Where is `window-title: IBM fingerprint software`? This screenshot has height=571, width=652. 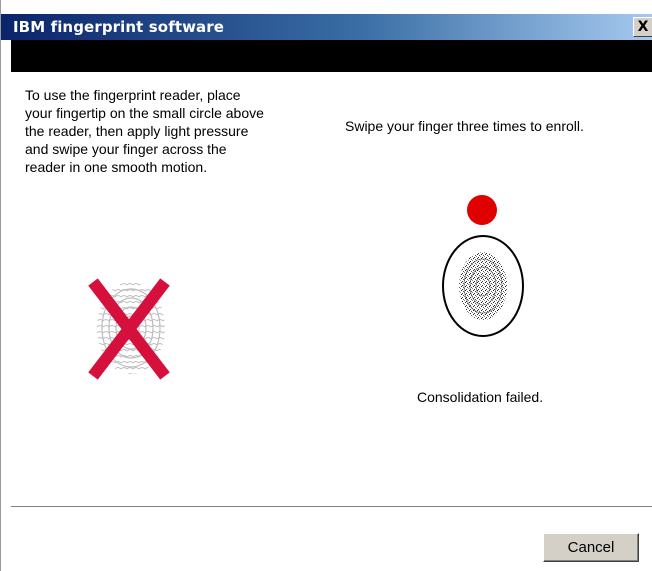 window-title: IBM fingerprint software is located at coordinates (119, 27).